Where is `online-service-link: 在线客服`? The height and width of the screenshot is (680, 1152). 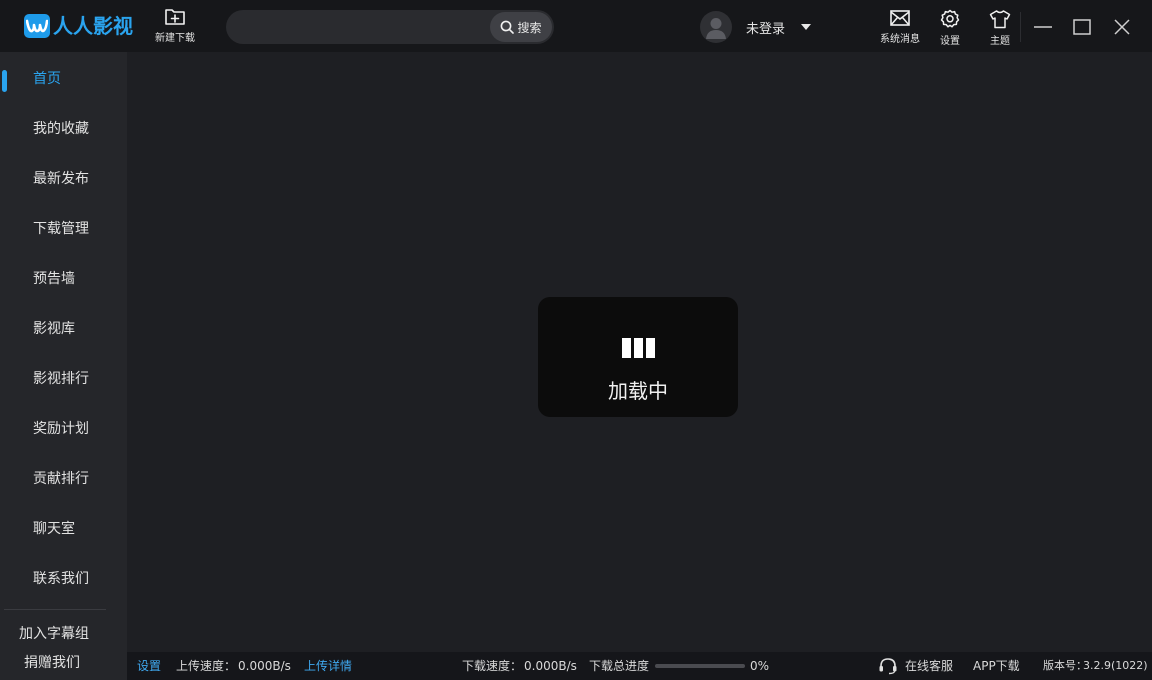 online-service-link: 在线客服 is located at coordinates (929, 666).